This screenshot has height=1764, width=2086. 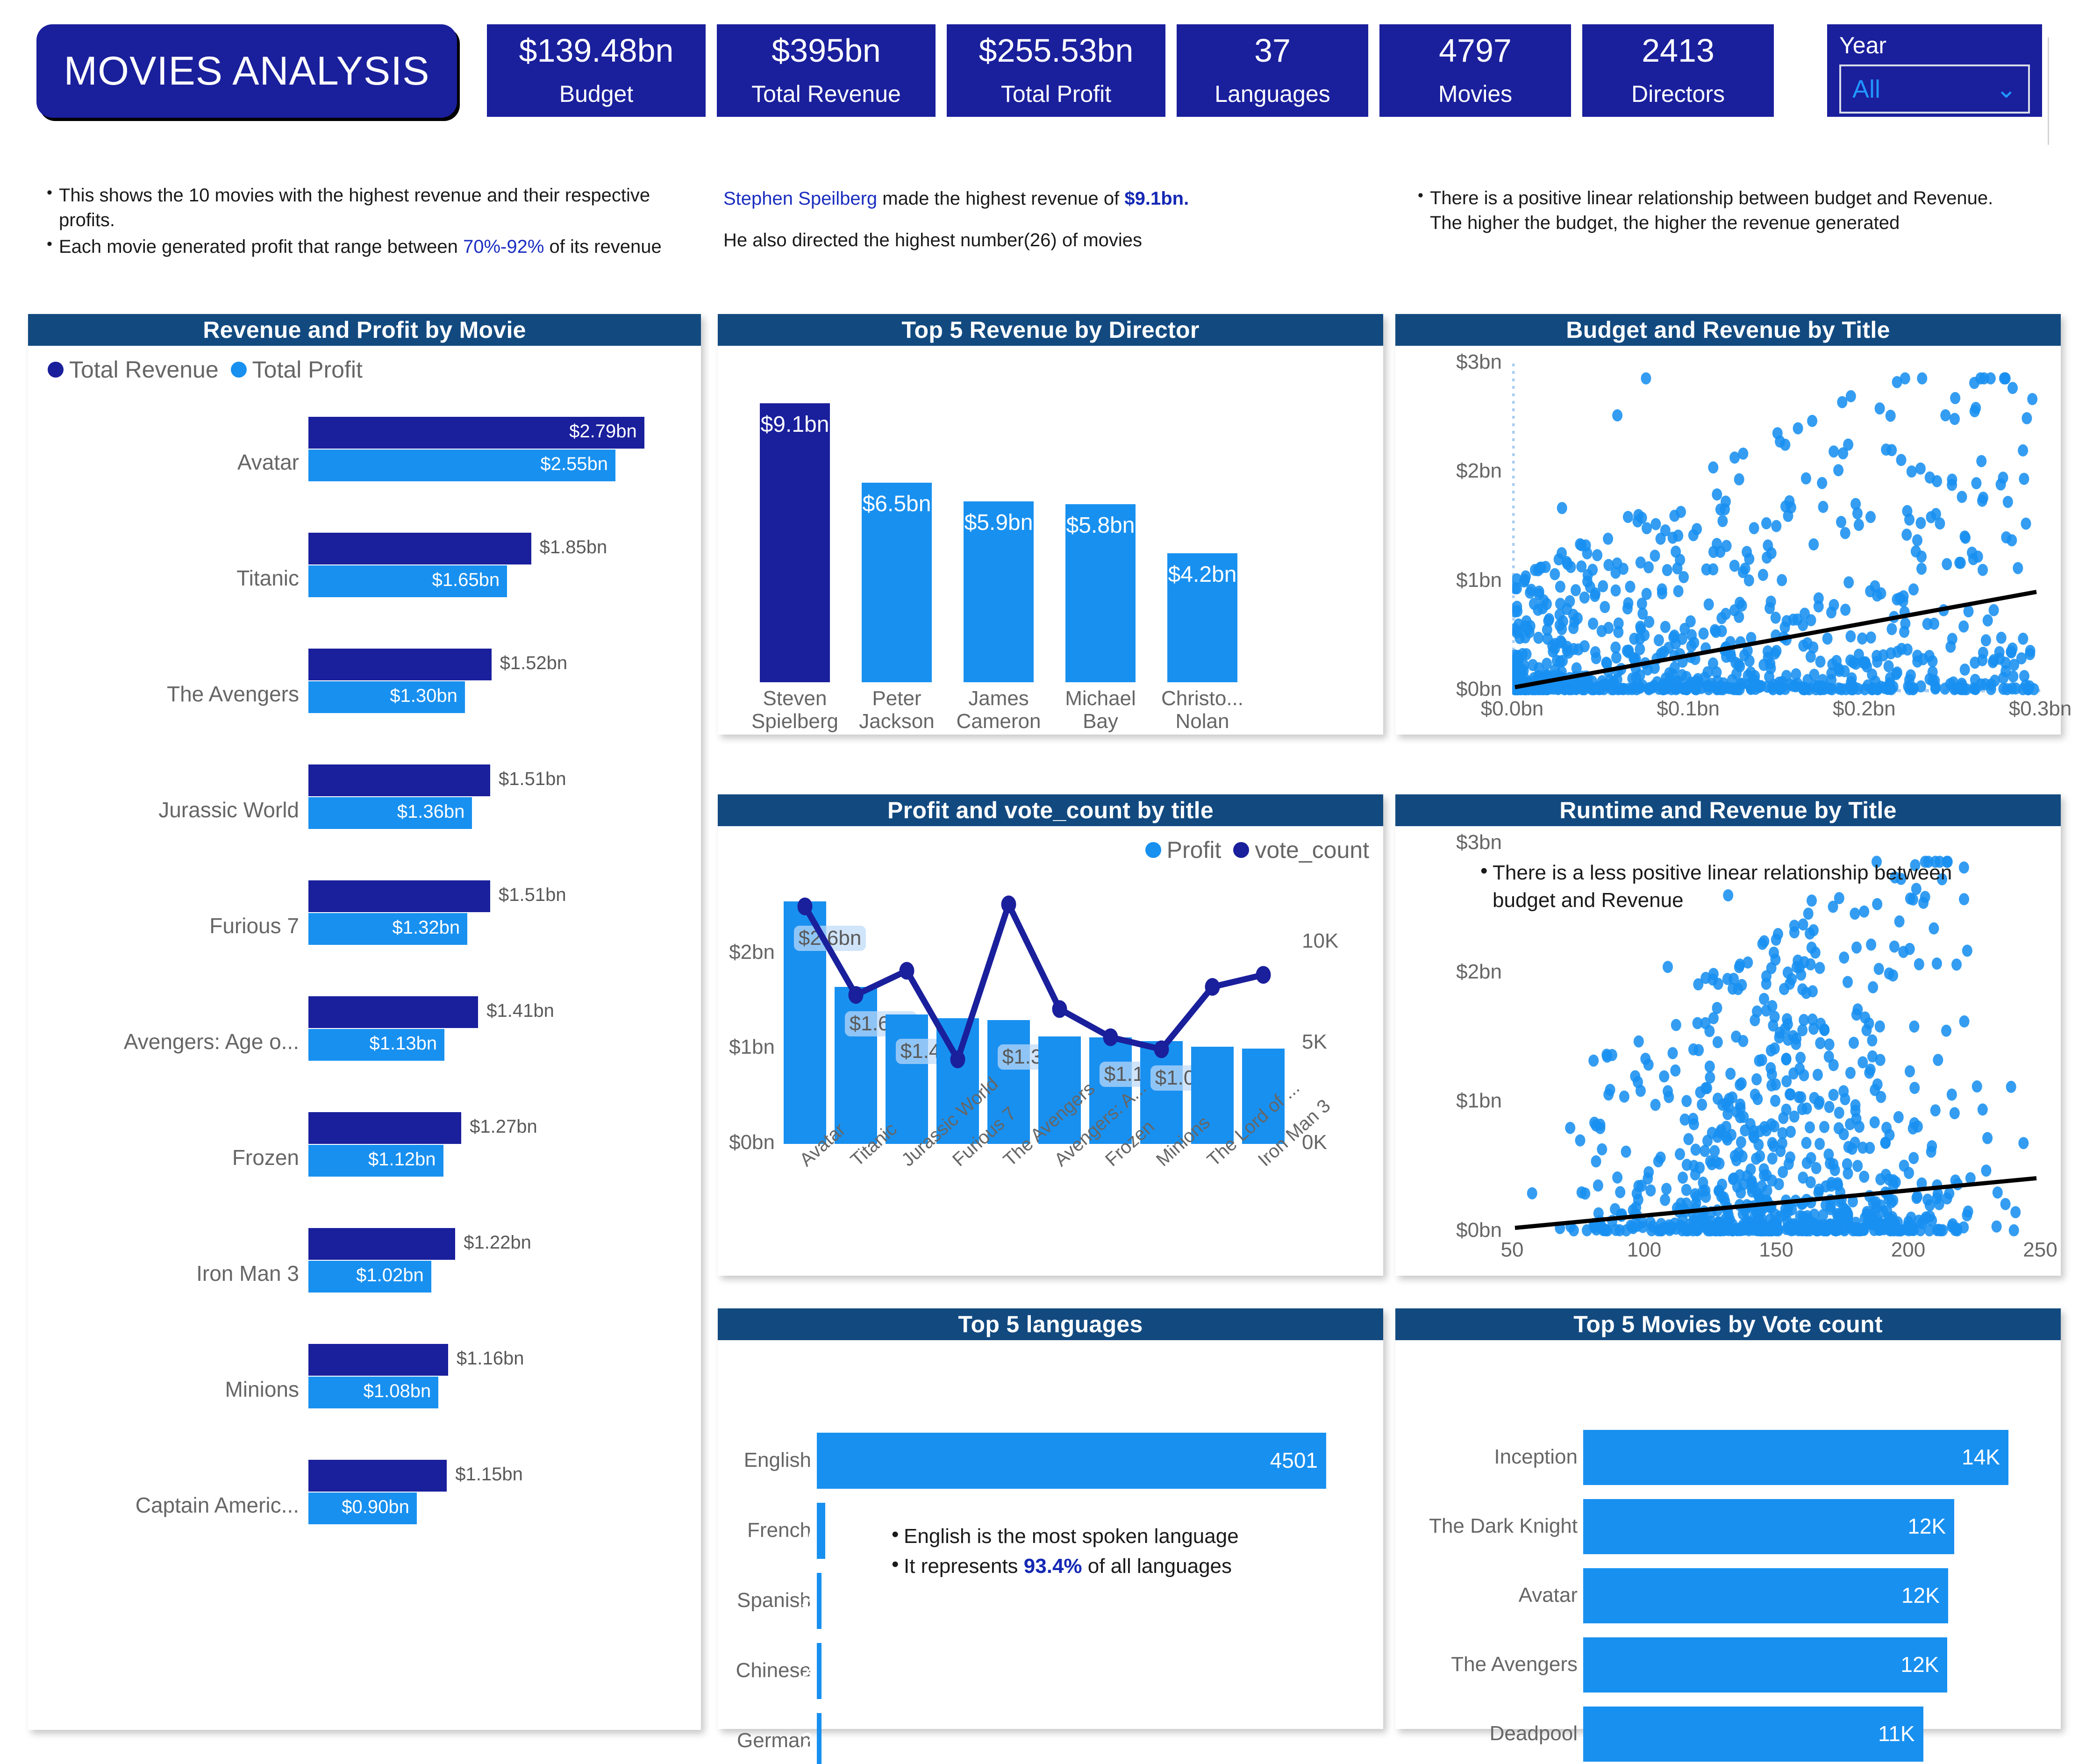 What do you see at coordinates (794, 425) in the screenshot?
I see `bar-value-label: $9.1bn` at bounding box center [794, 425].